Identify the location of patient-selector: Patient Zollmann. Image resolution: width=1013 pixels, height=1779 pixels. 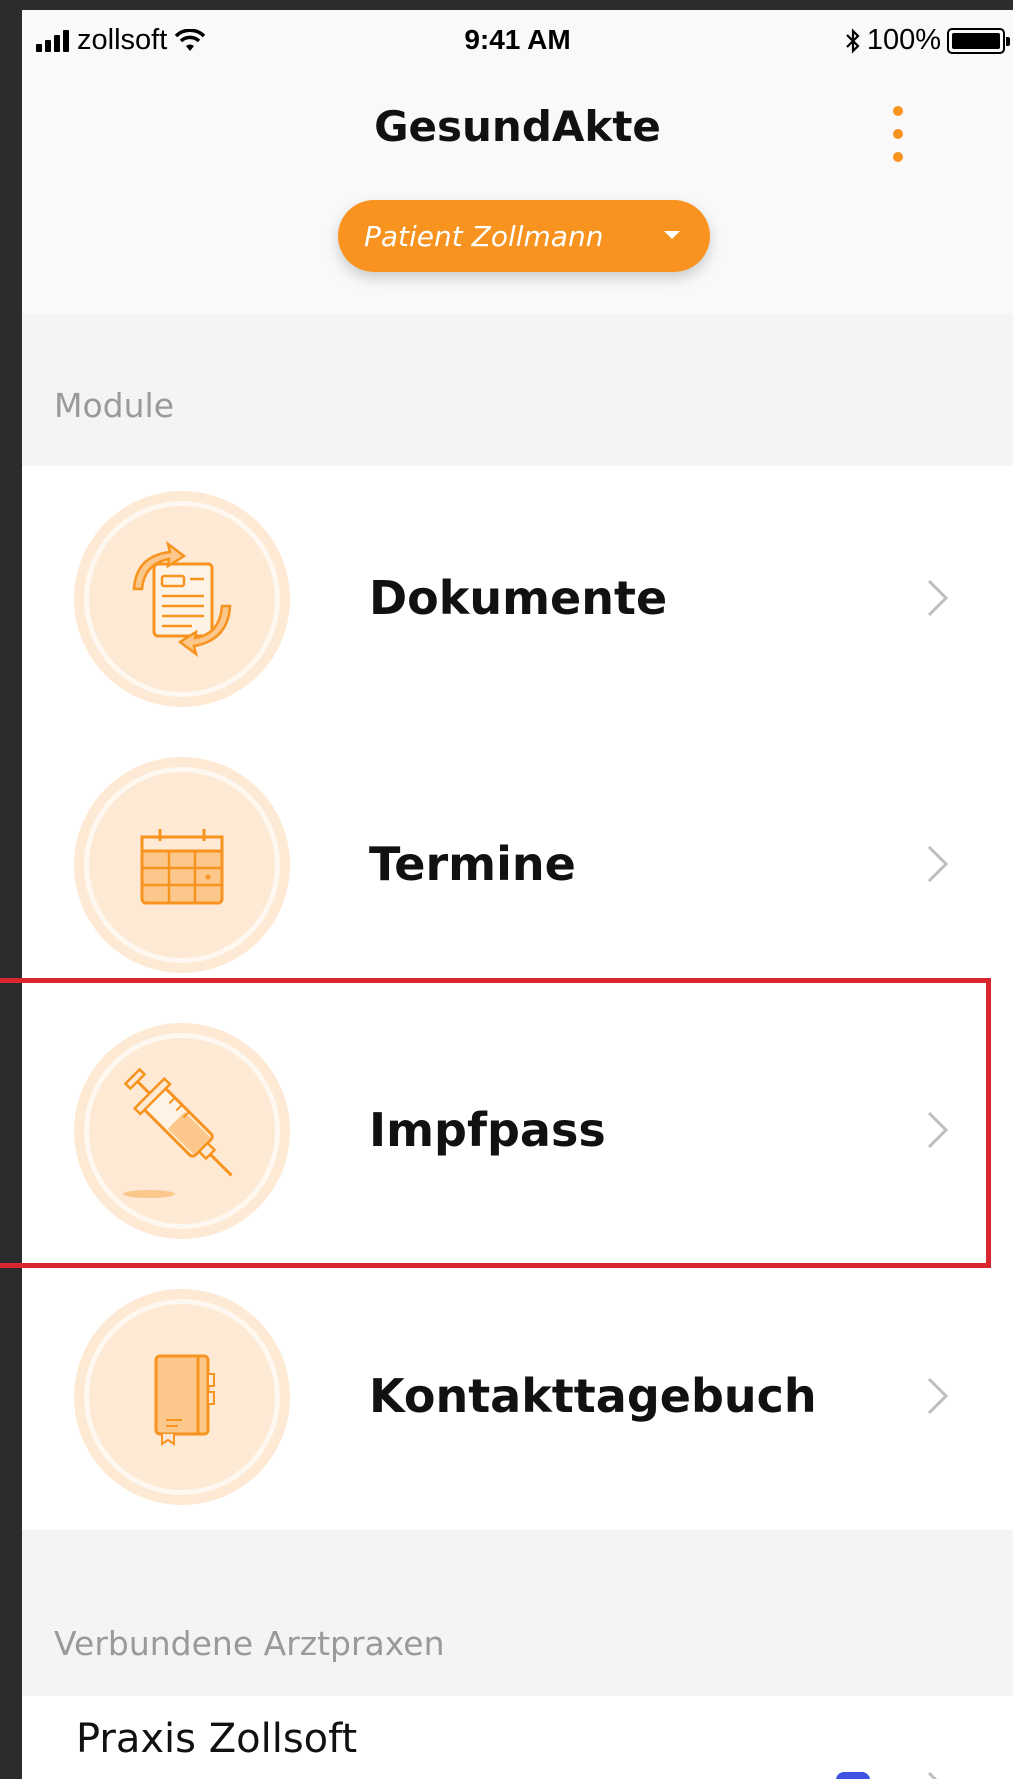
(524, 236).